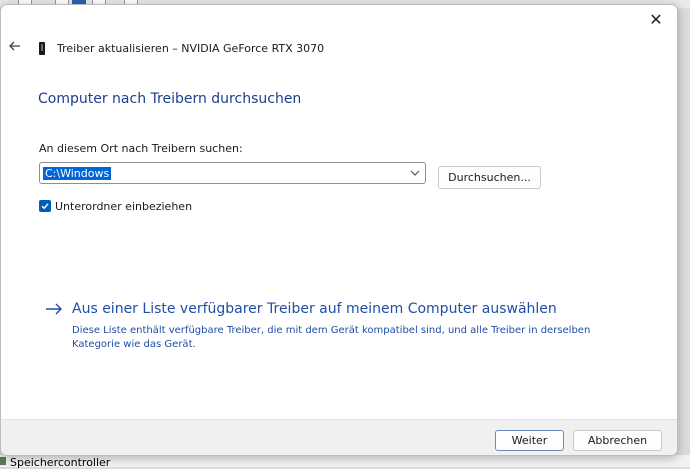 This screenshot has height=469, width=690. Describe the element at coordinates (3, 461) in the screenshot. I see `storage-controller-icon` at that location.